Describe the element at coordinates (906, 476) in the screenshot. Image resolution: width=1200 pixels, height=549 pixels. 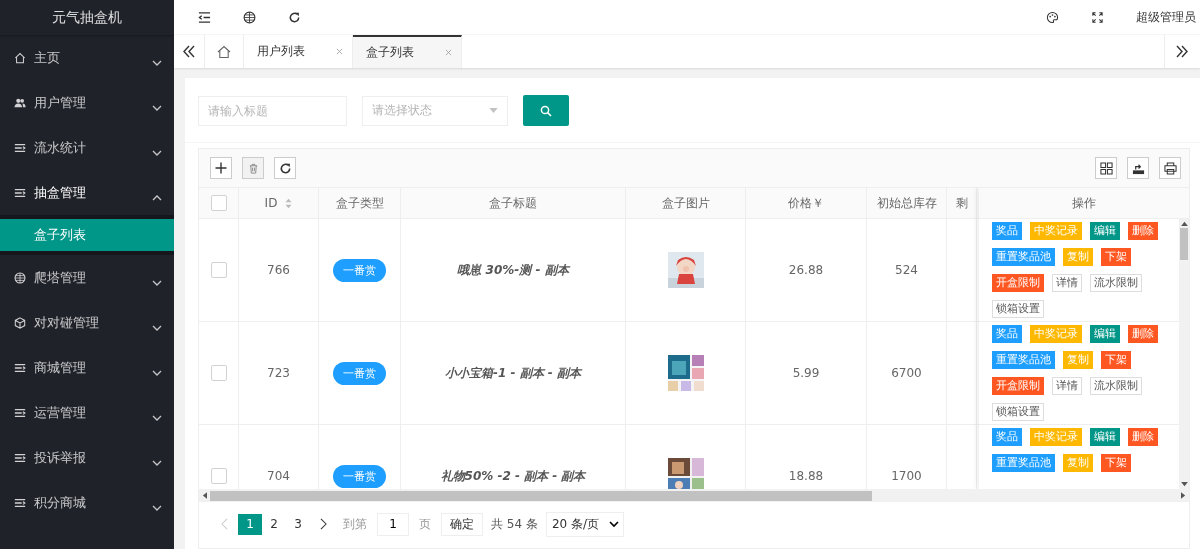
I see `stock-cell: 1700` at that location.